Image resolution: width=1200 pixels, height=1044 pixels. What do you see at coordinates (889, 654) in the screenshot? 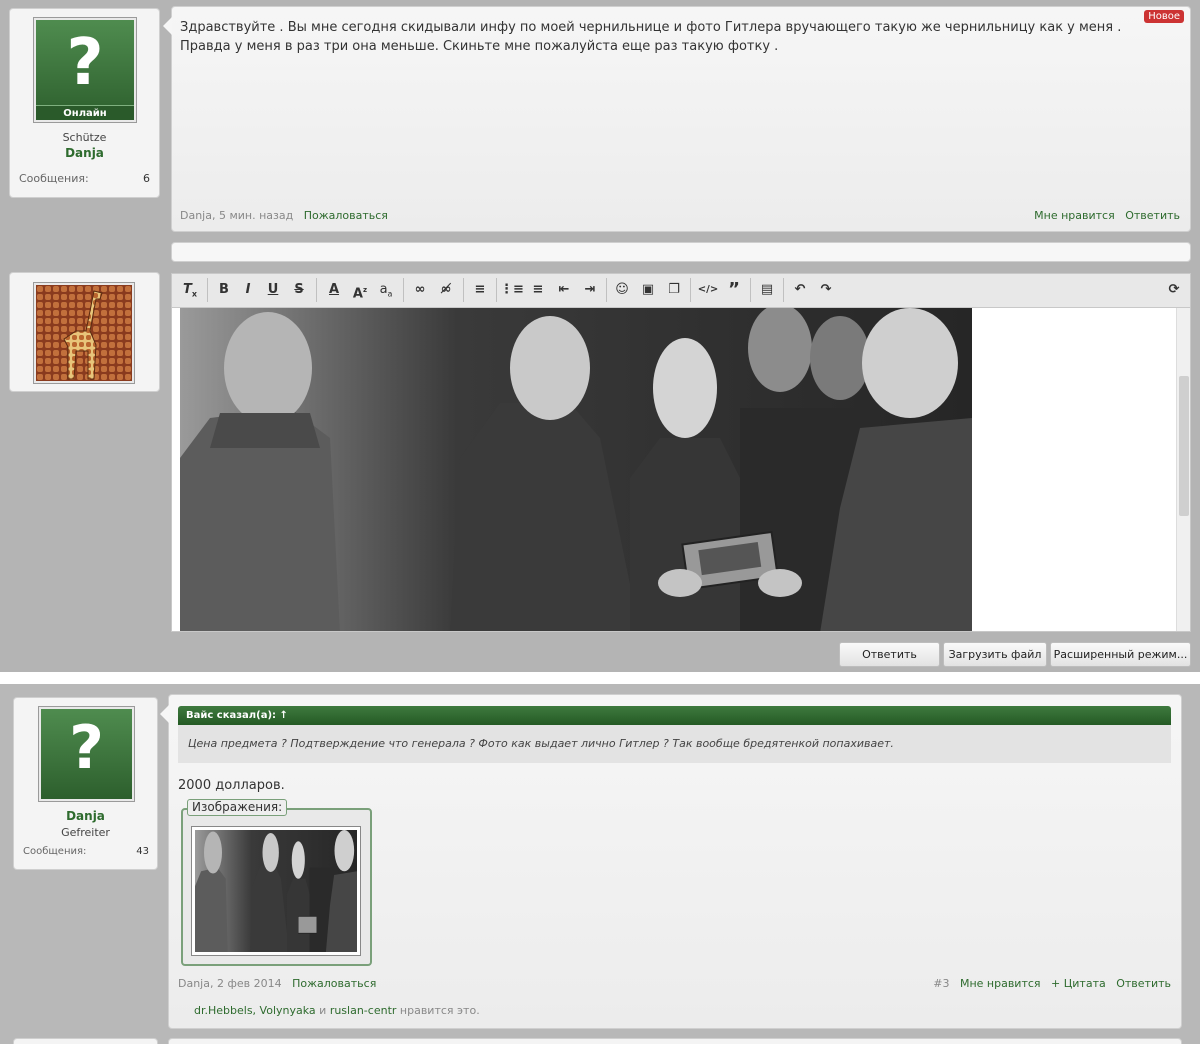
I see `reply-button: Ответить` at bounding box center [889, 654].